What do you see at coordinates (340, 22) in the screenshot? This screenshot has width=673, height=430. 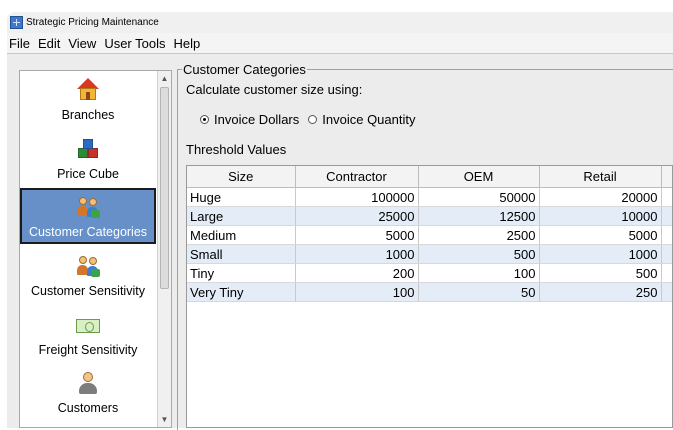 I see `title-bar: Strategic Pricing Maintenance` at bounding box center [340, 22].